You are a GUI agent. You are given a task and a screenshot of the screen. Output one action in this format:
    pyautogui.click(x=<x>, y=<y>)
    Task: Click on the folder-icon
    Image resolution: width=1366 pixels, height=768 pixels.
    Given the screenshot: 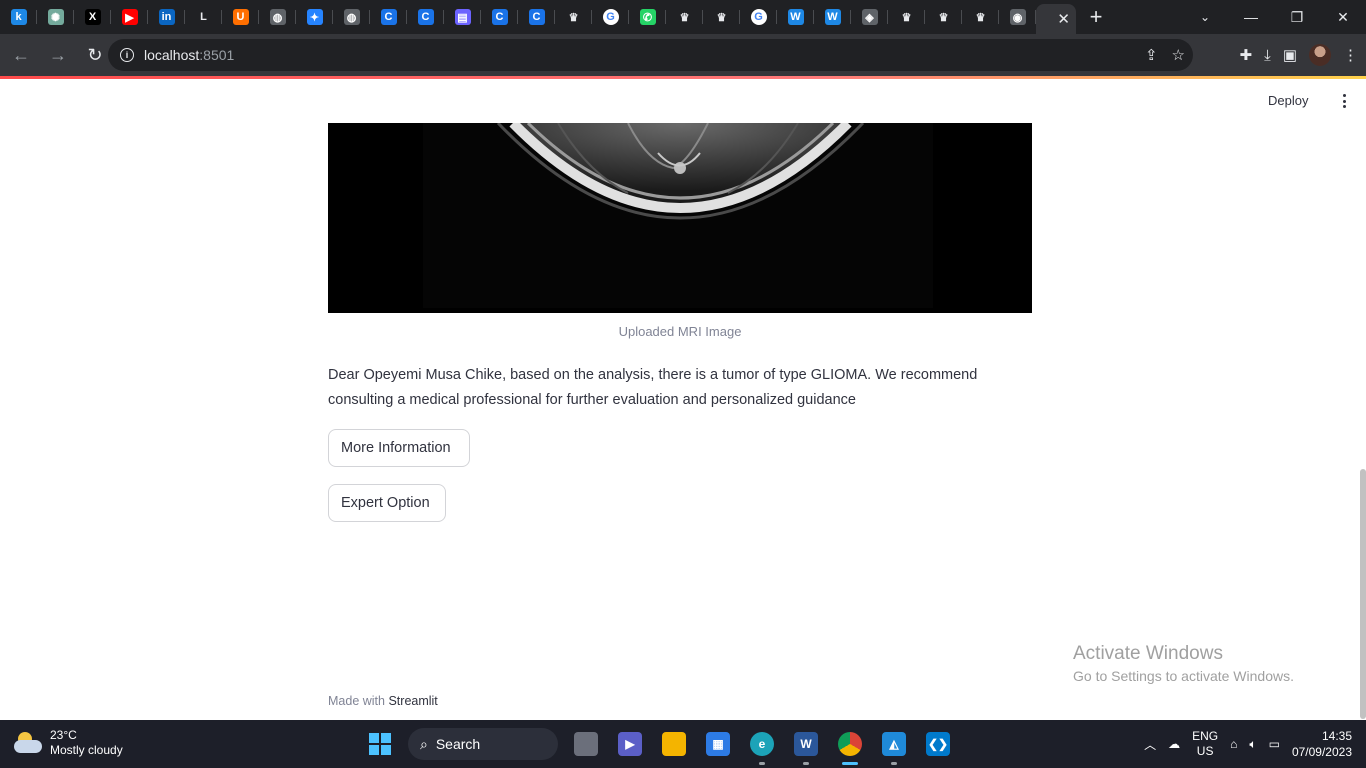 What is the action you would take?
    pyautogui.click(x=674, y=744)
    